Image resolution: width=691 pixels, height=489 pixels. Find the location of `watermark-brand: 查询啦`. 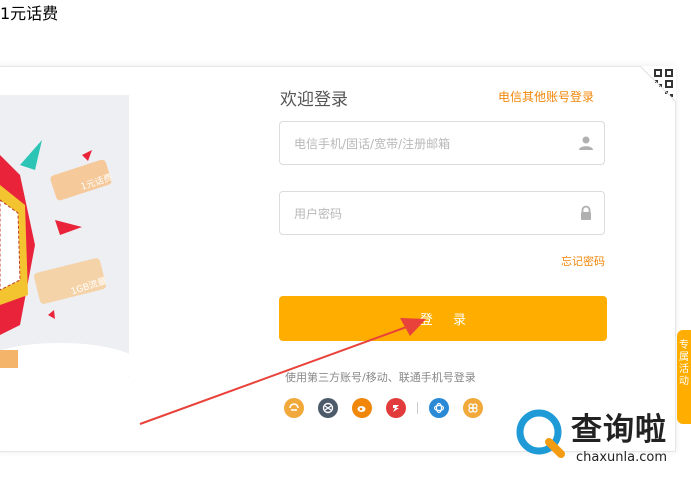

watermark-brand: 查询啦 is located at coordinates (619, 430).